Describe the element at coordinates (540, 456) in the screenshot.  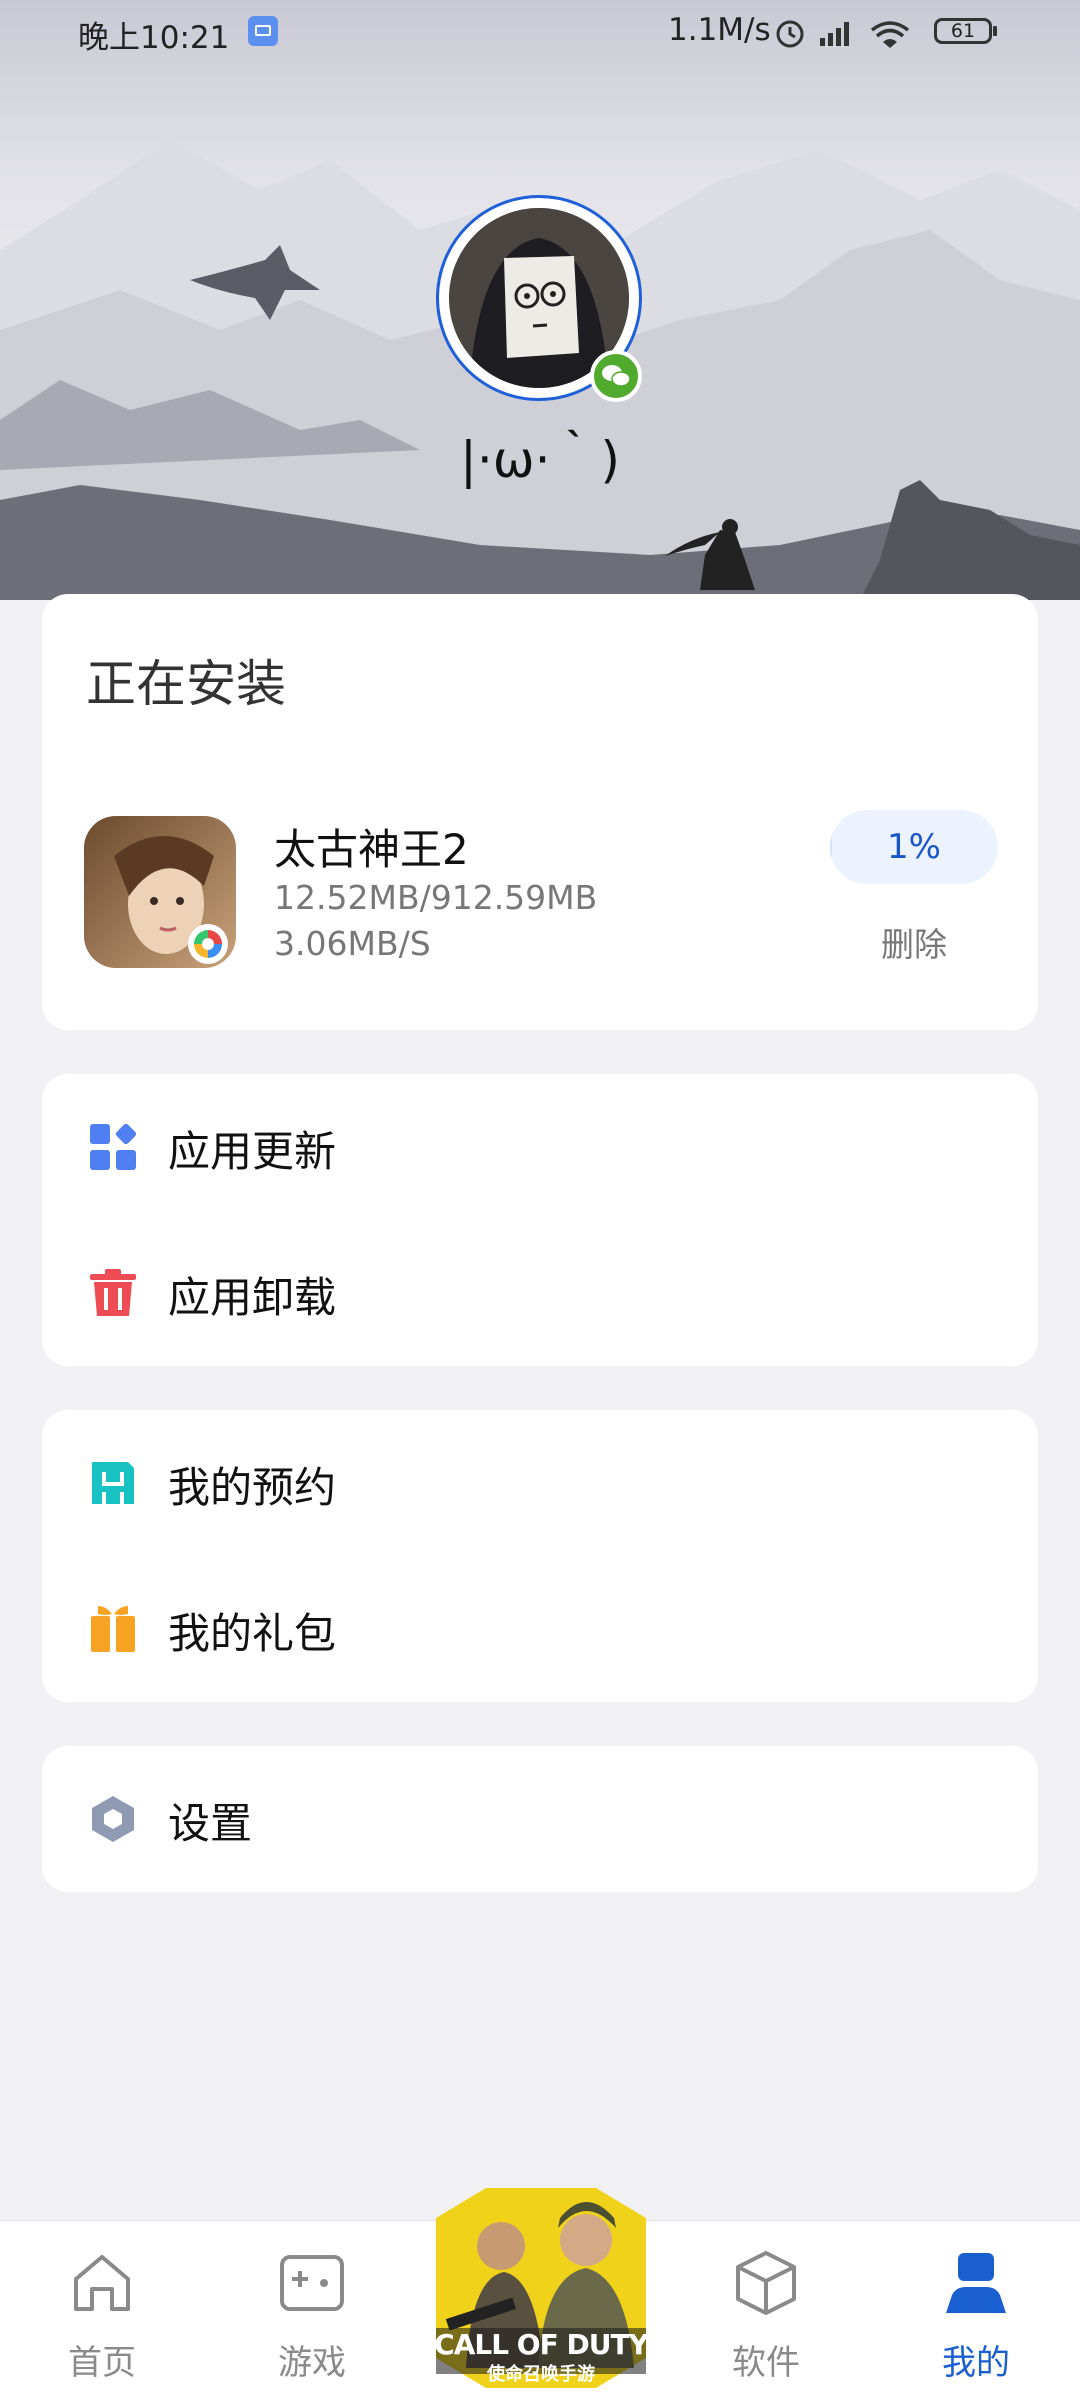
I see `user-nickname: |·ω·｀)` at that location.